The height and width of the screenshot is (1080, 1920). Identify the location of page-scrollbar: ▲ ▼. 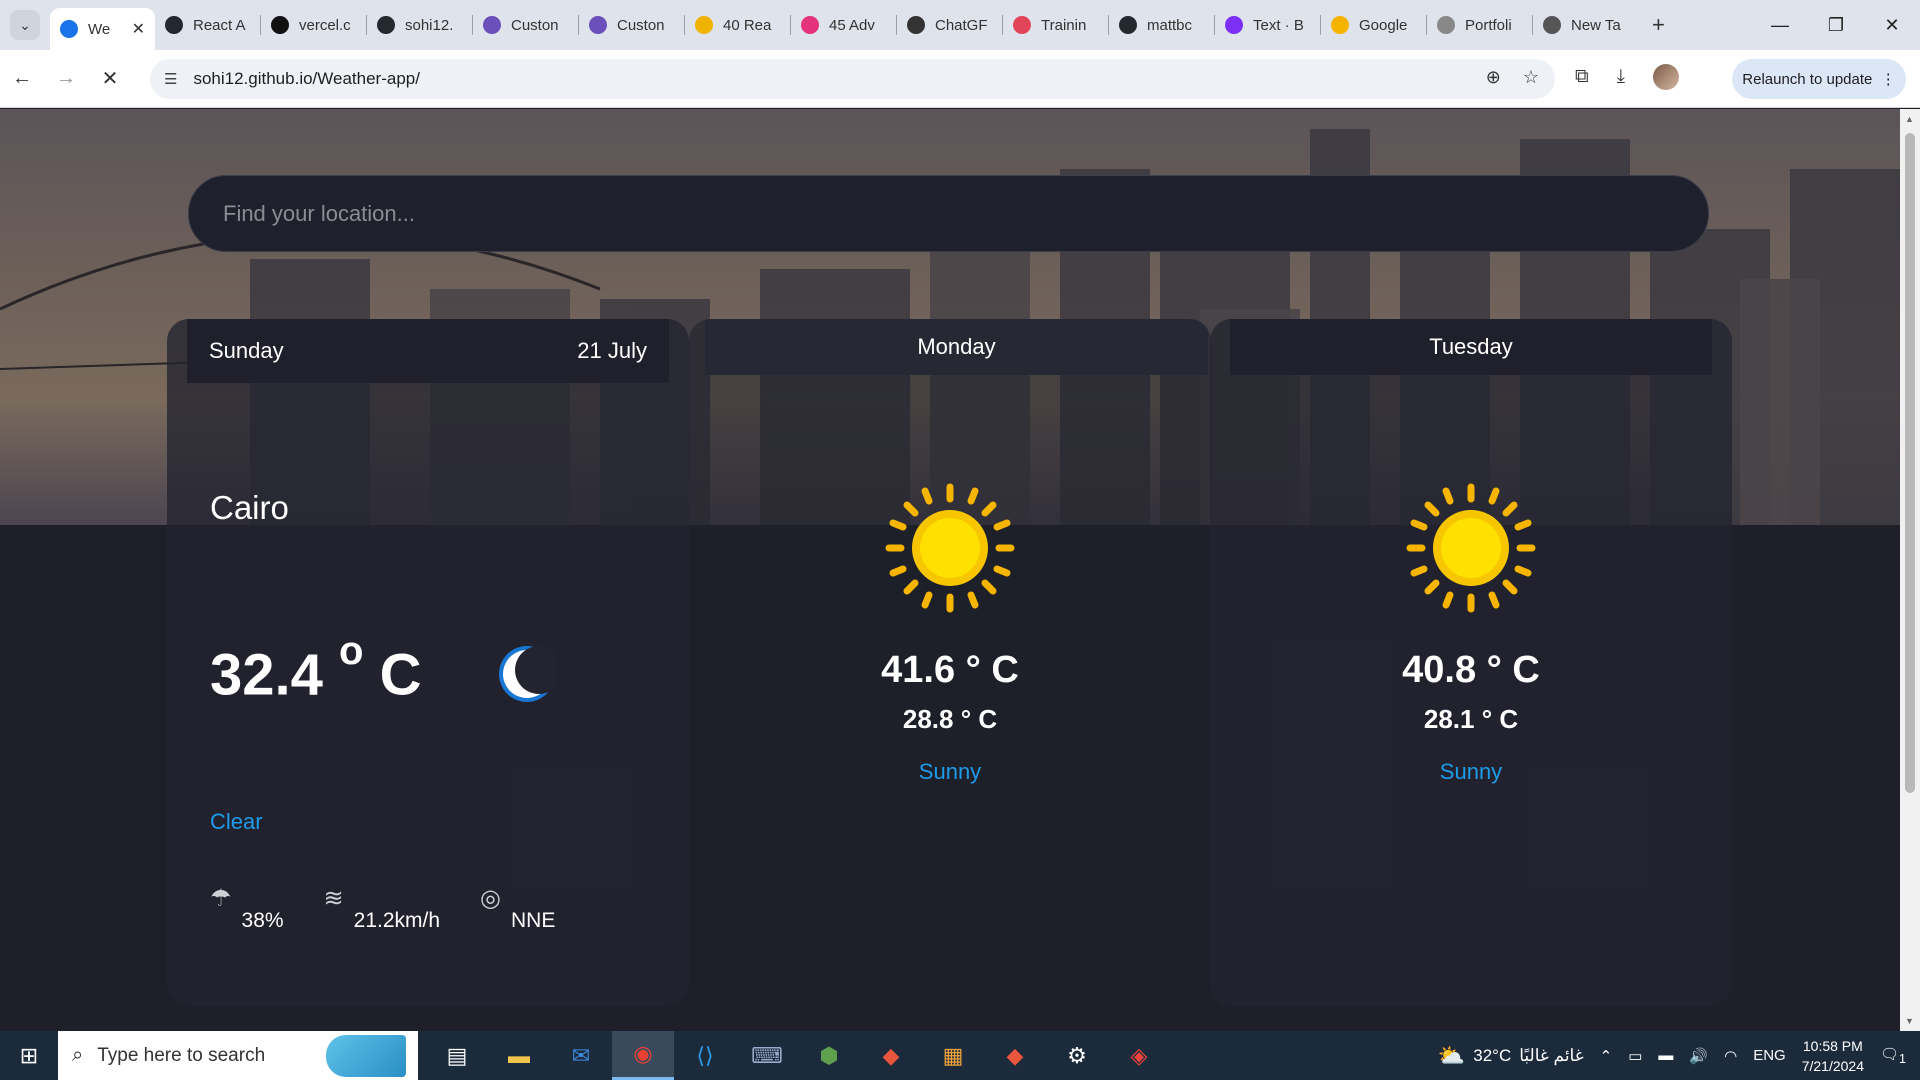
(1910, 570).